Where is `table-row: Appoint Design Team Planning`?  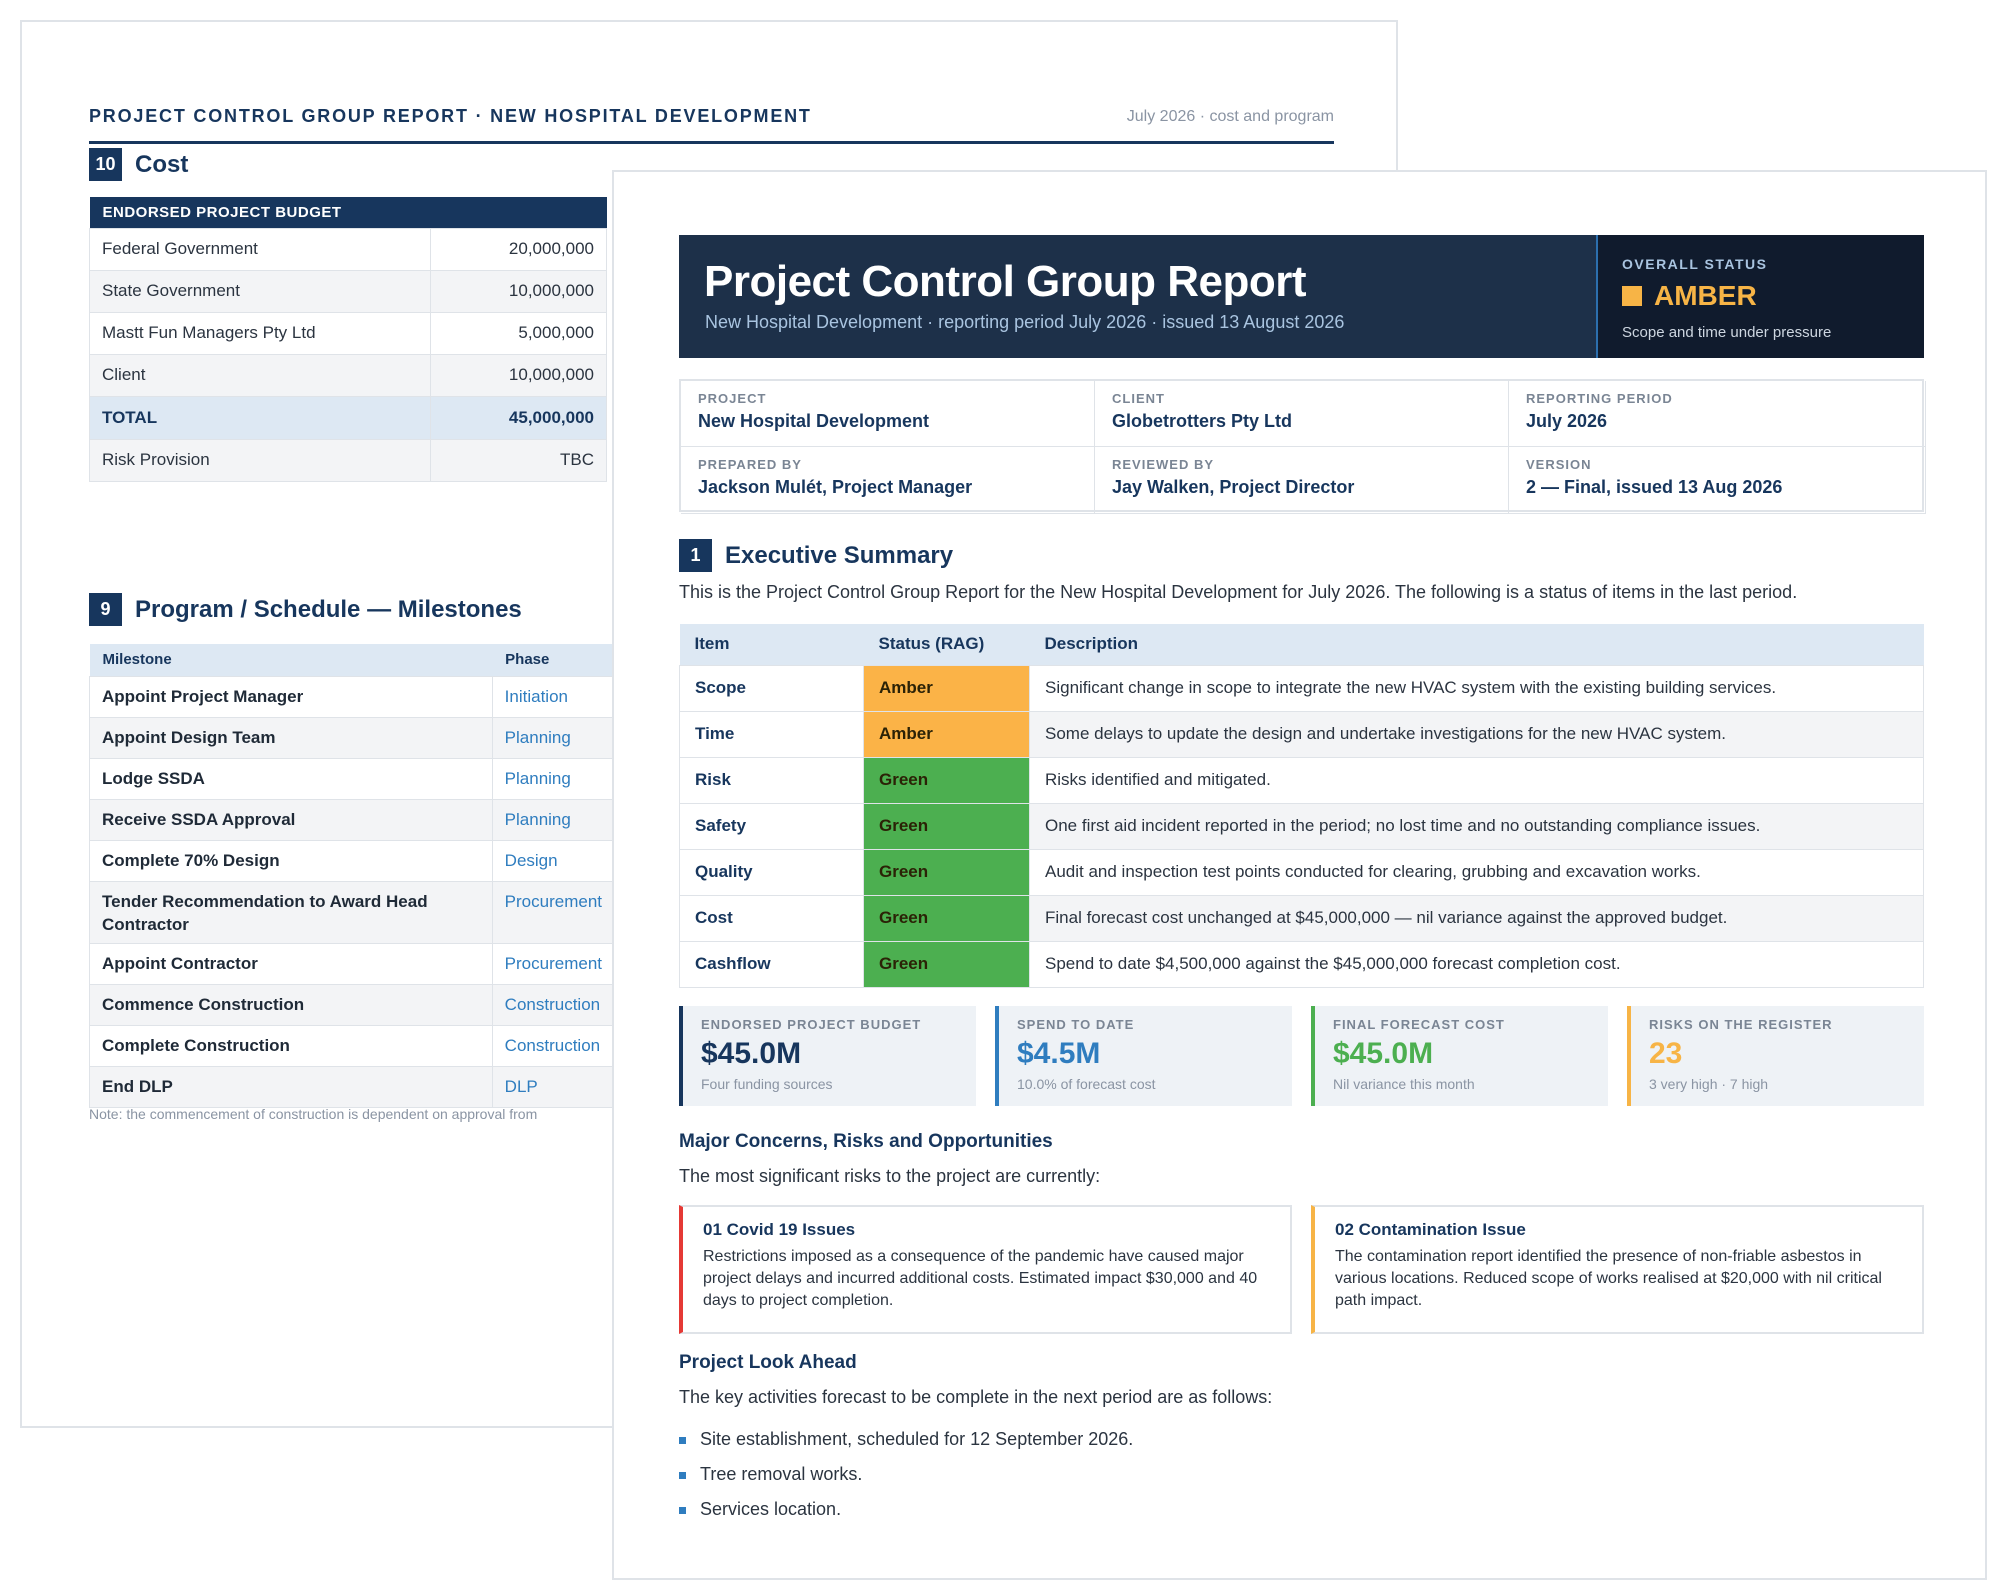 table-row: Appoint Design Team Planning is located at coordinates (352, 737).